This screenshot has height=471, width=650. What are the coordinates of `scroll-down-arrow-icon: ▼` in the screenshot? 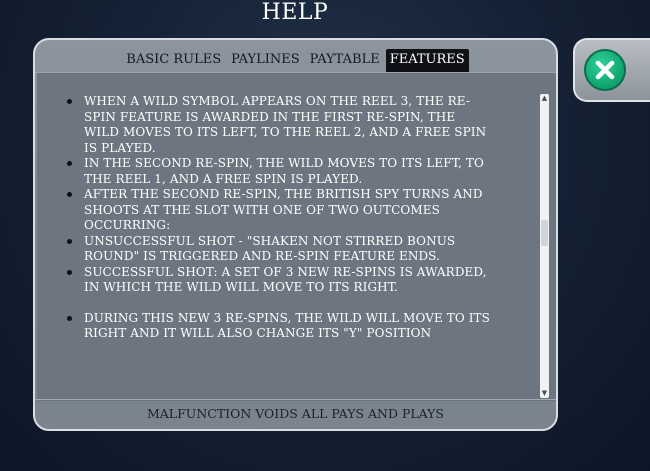 It's located at (544, 393).